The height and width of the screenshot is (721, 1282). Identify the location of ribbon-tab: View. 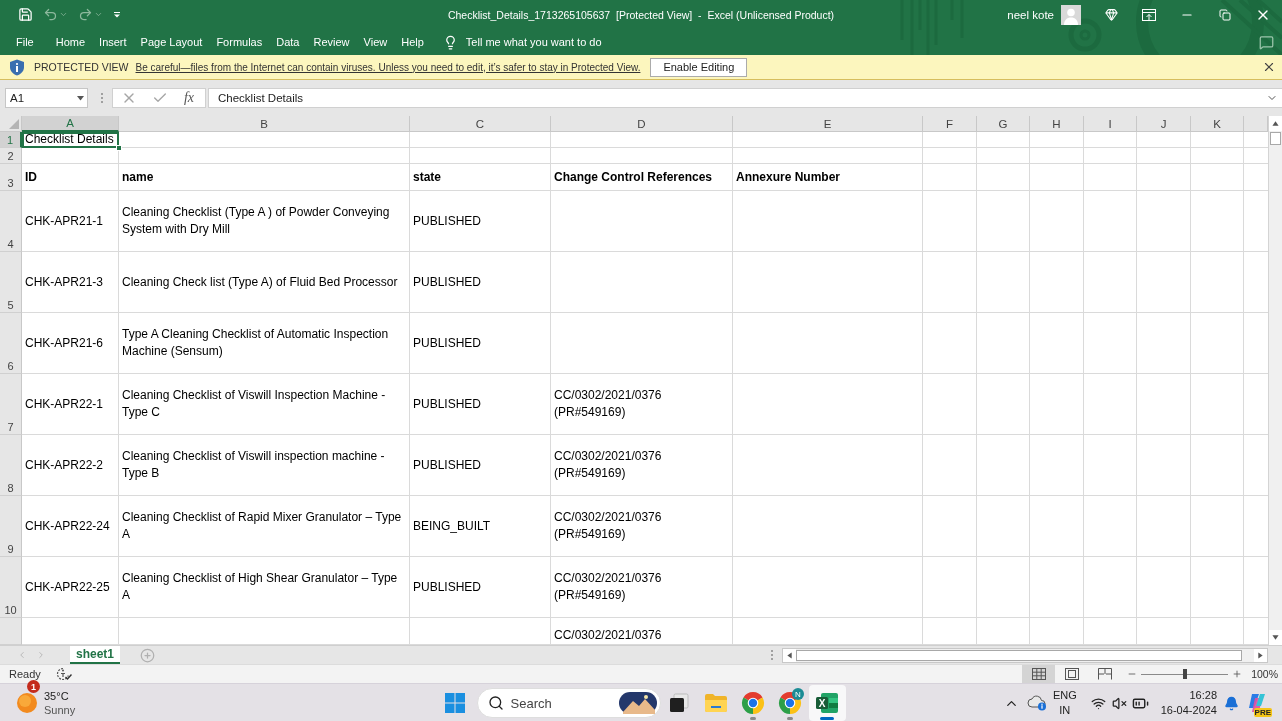
(375, 42).